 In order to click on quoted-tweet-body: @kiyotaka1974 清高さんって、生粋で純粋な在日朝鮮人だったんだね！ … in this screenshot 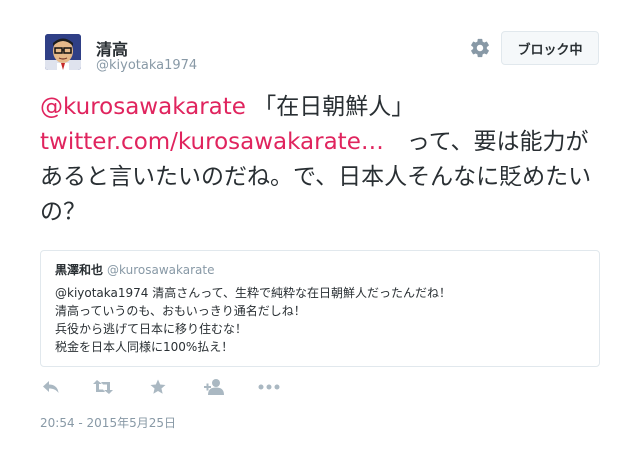, I will do `click(320, 320)`.